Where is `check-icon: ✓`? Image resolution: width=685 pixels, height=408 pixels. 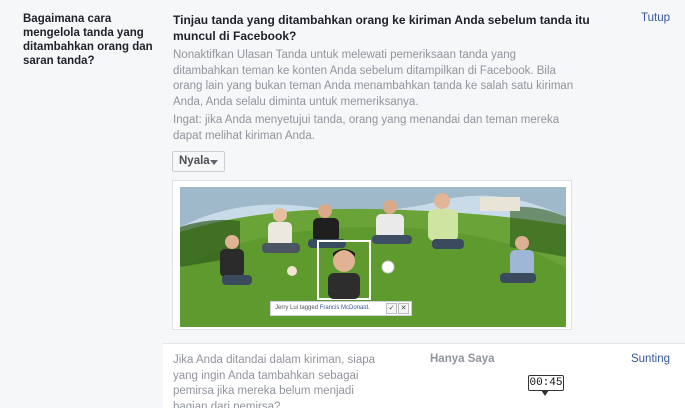
check-icon: ✓ is located at coordinates (391, 308).